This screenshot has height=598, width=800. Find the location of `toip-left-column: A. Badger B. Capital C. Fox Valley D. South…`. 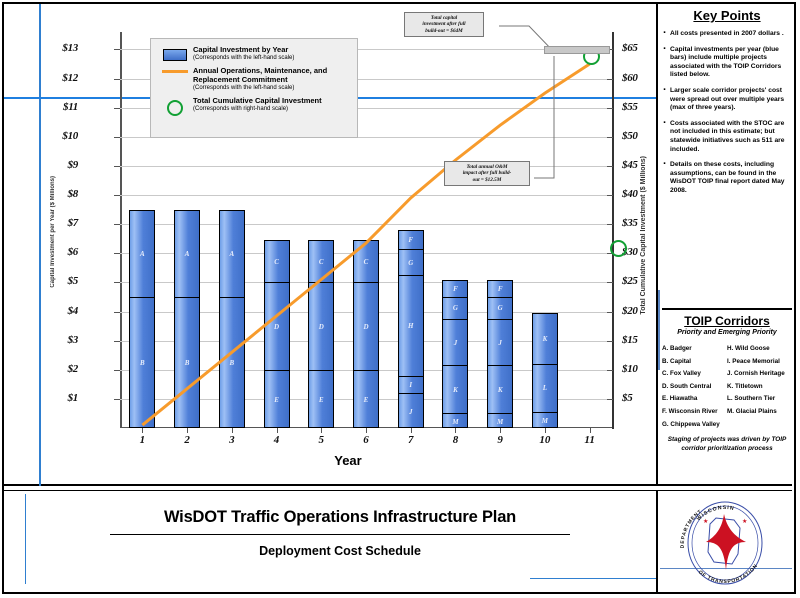

toip-left-column: A. Badger B. Capital C. Fox Valley D. South… is located at coordinates (694, 387).